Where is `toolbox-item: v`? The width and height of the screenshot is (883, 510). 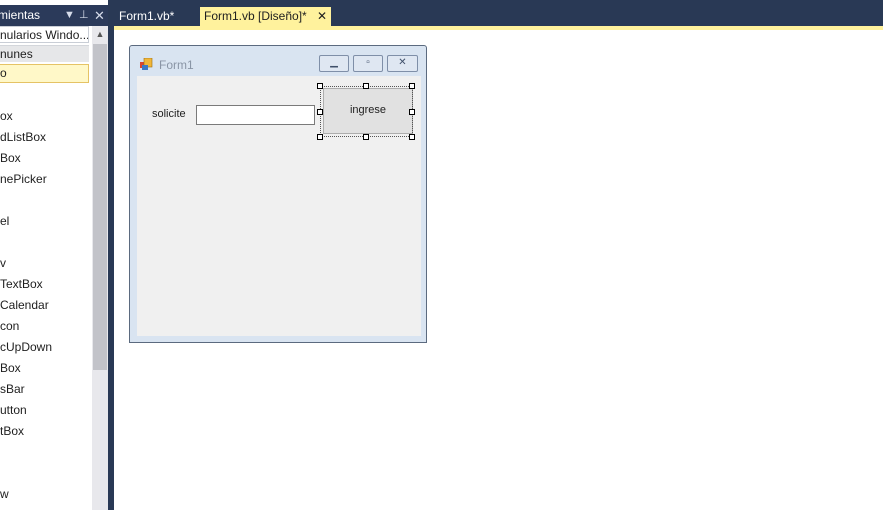
toolbox-item: v is located at coordinates (3, 263).